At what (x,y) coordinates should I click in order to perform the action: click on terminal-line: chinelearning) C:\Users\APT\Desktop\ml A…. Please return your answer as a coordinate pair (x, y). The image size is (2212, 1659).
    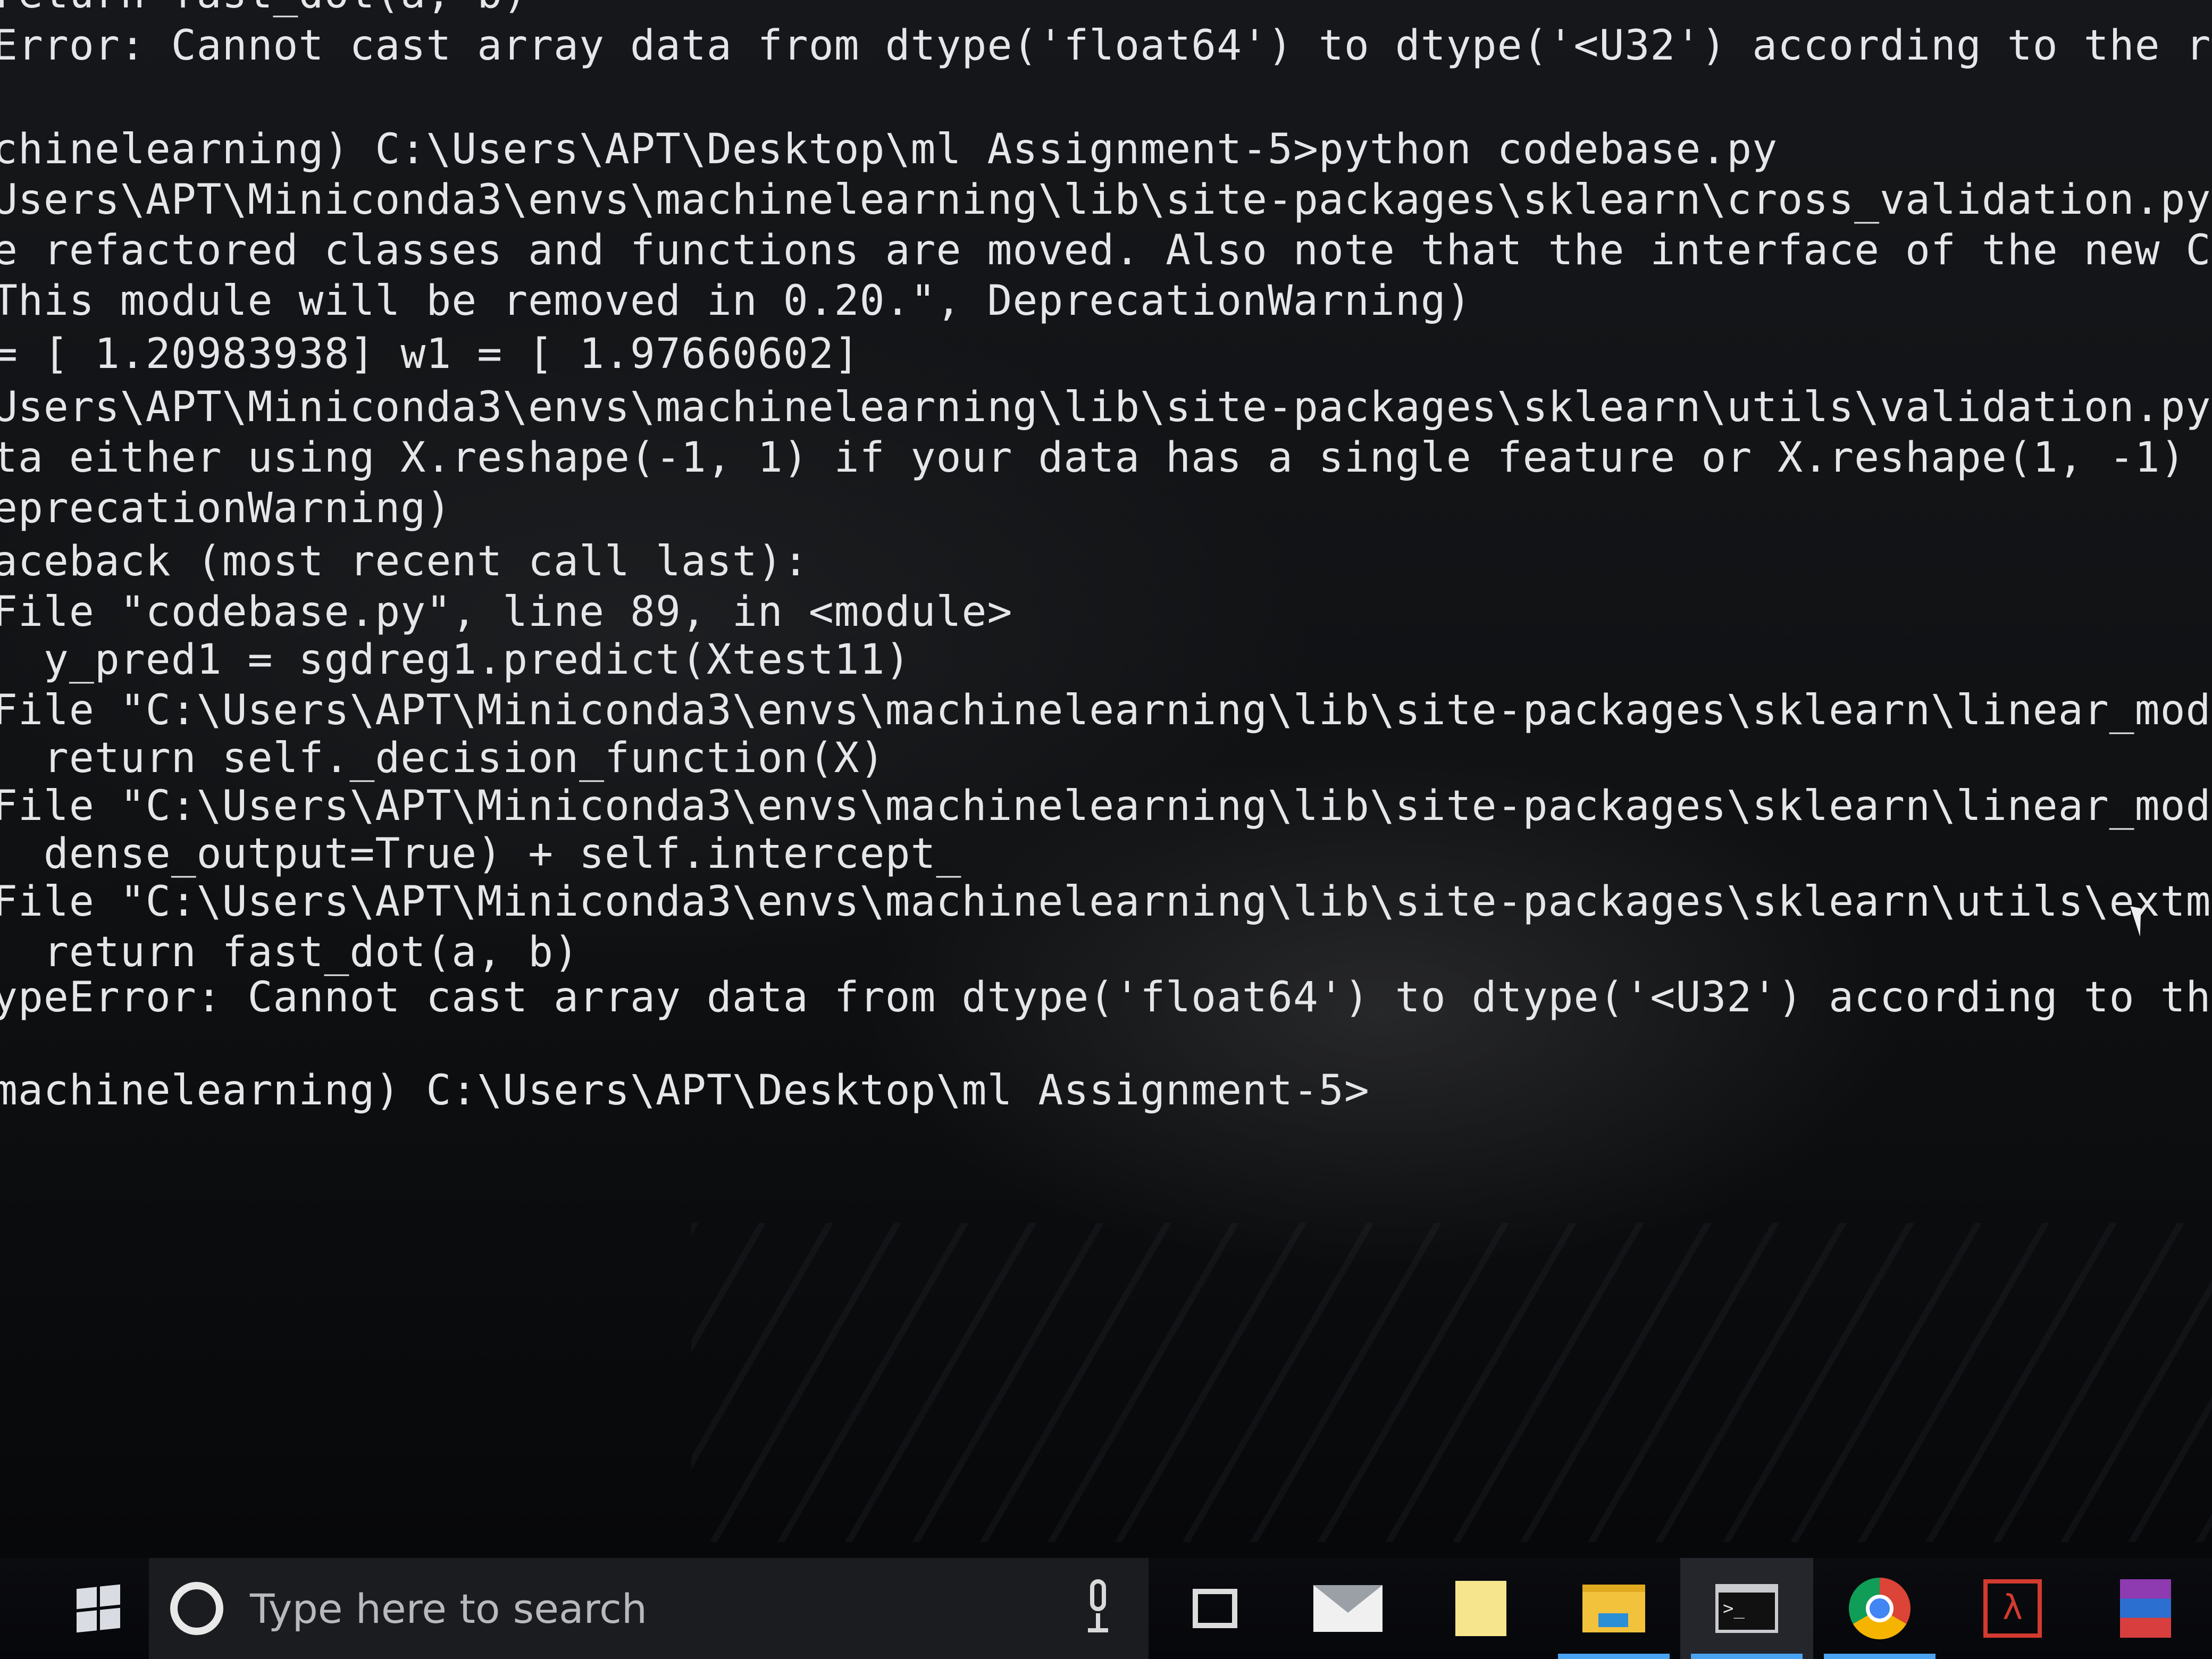
    Looking at the image, I should click on (889, 149).